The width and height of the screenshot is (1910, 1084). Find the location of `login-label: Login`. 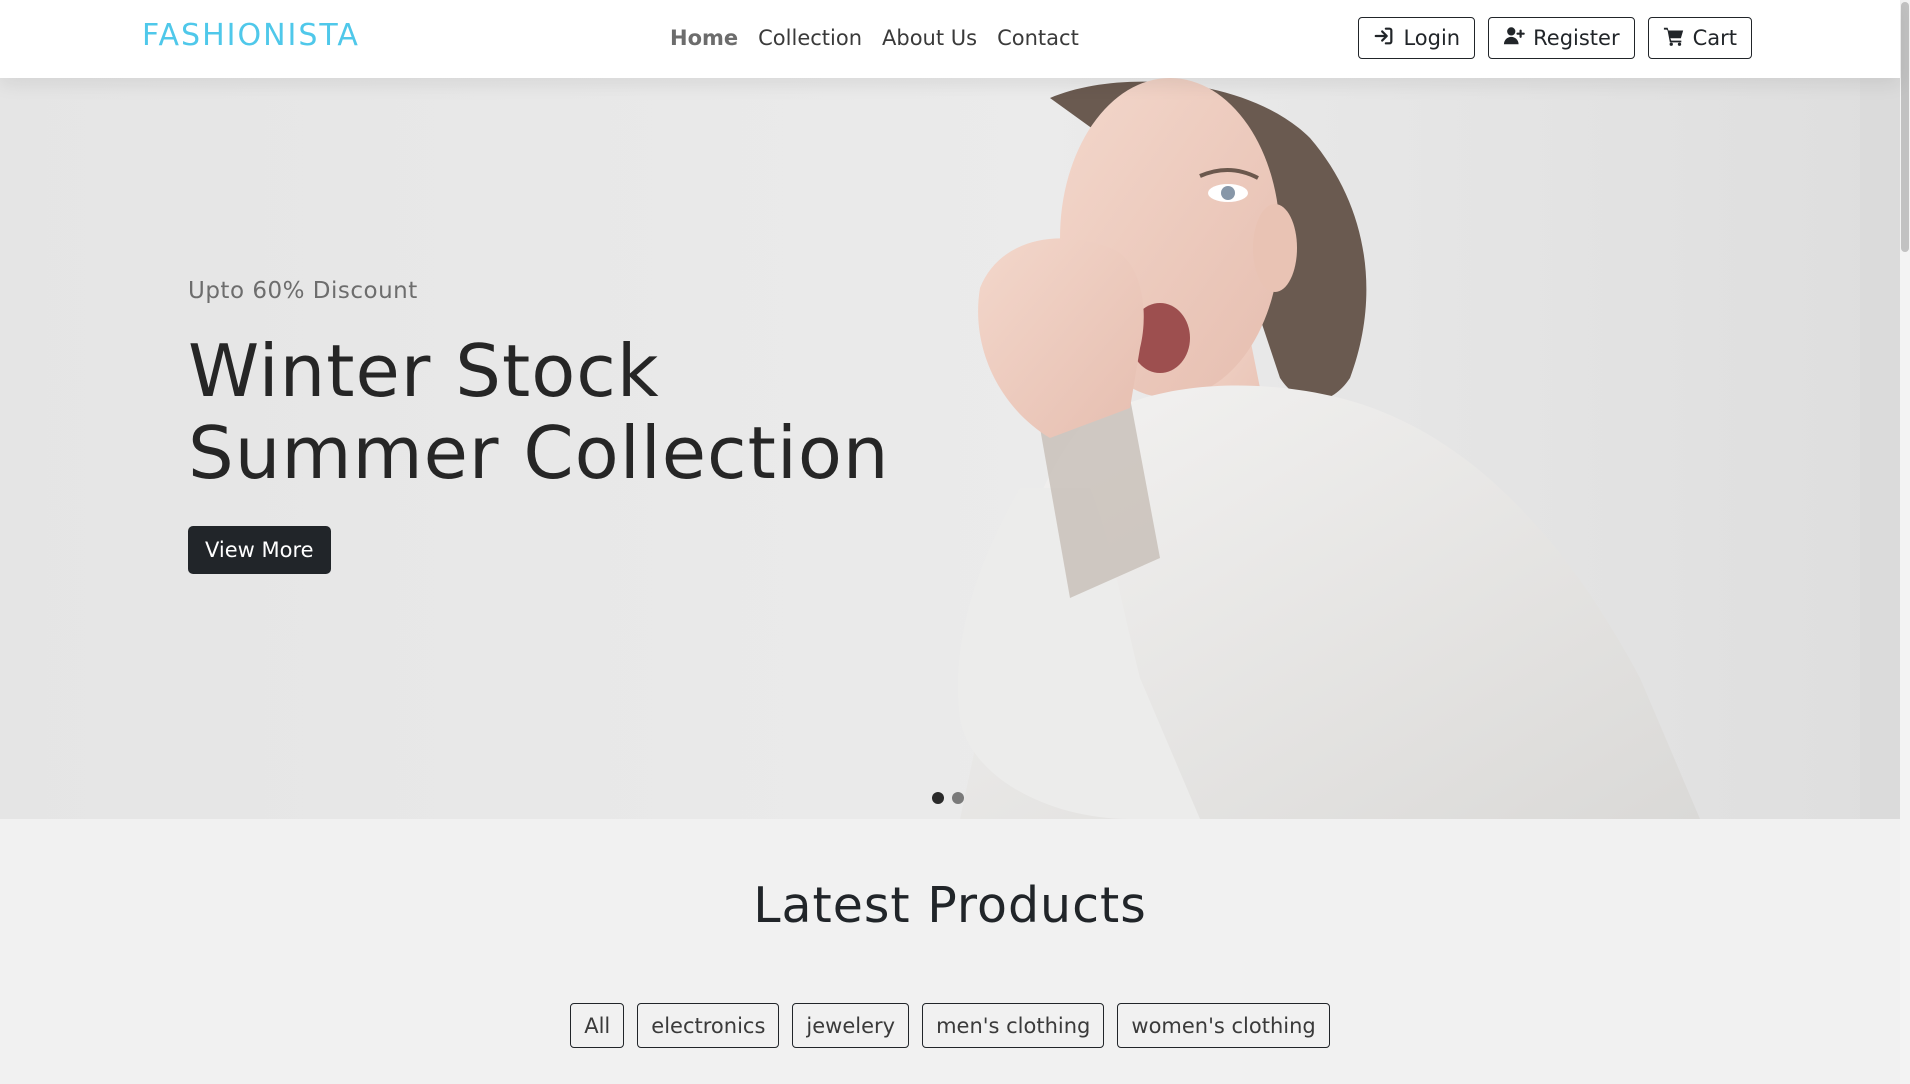

login-label: Login is located at coordinates (1432, 38).